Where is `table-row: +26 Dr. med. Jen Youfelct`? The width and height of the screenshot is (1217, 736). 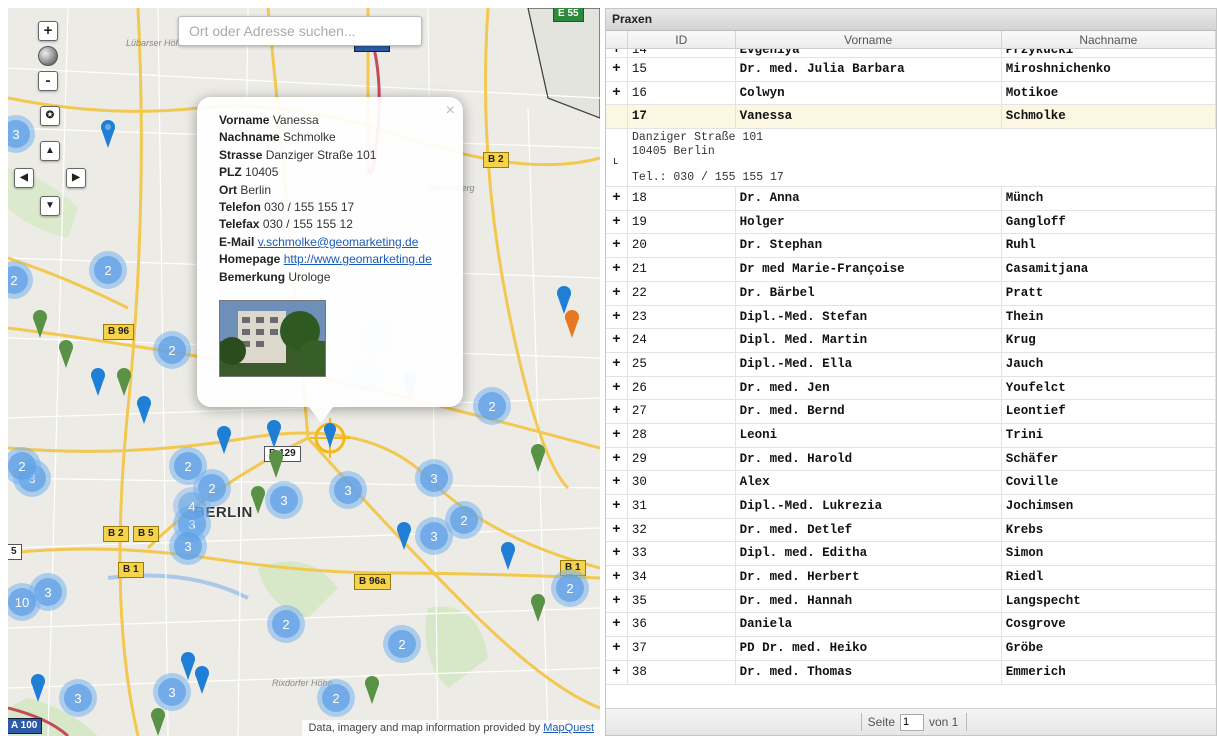 table-row: +26 Dr. med. Jen Youfelct is located at coordinates (911, 388).